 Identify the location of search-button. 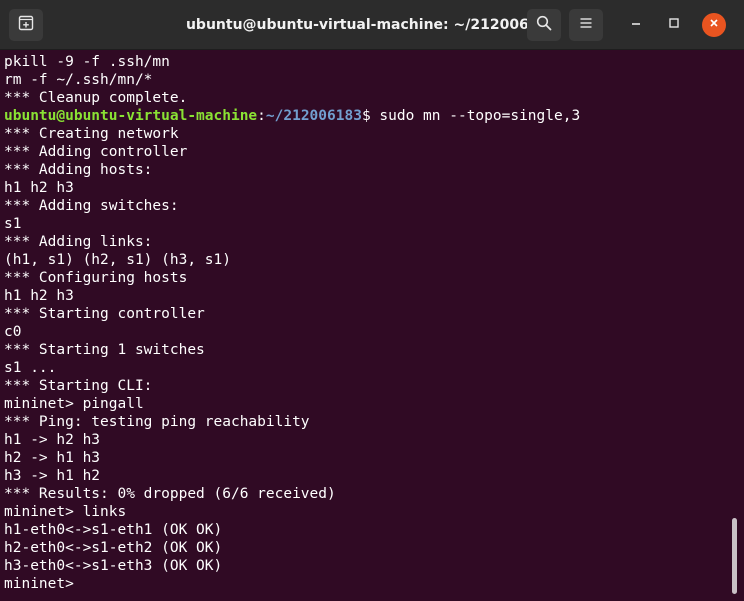
(544, 25).